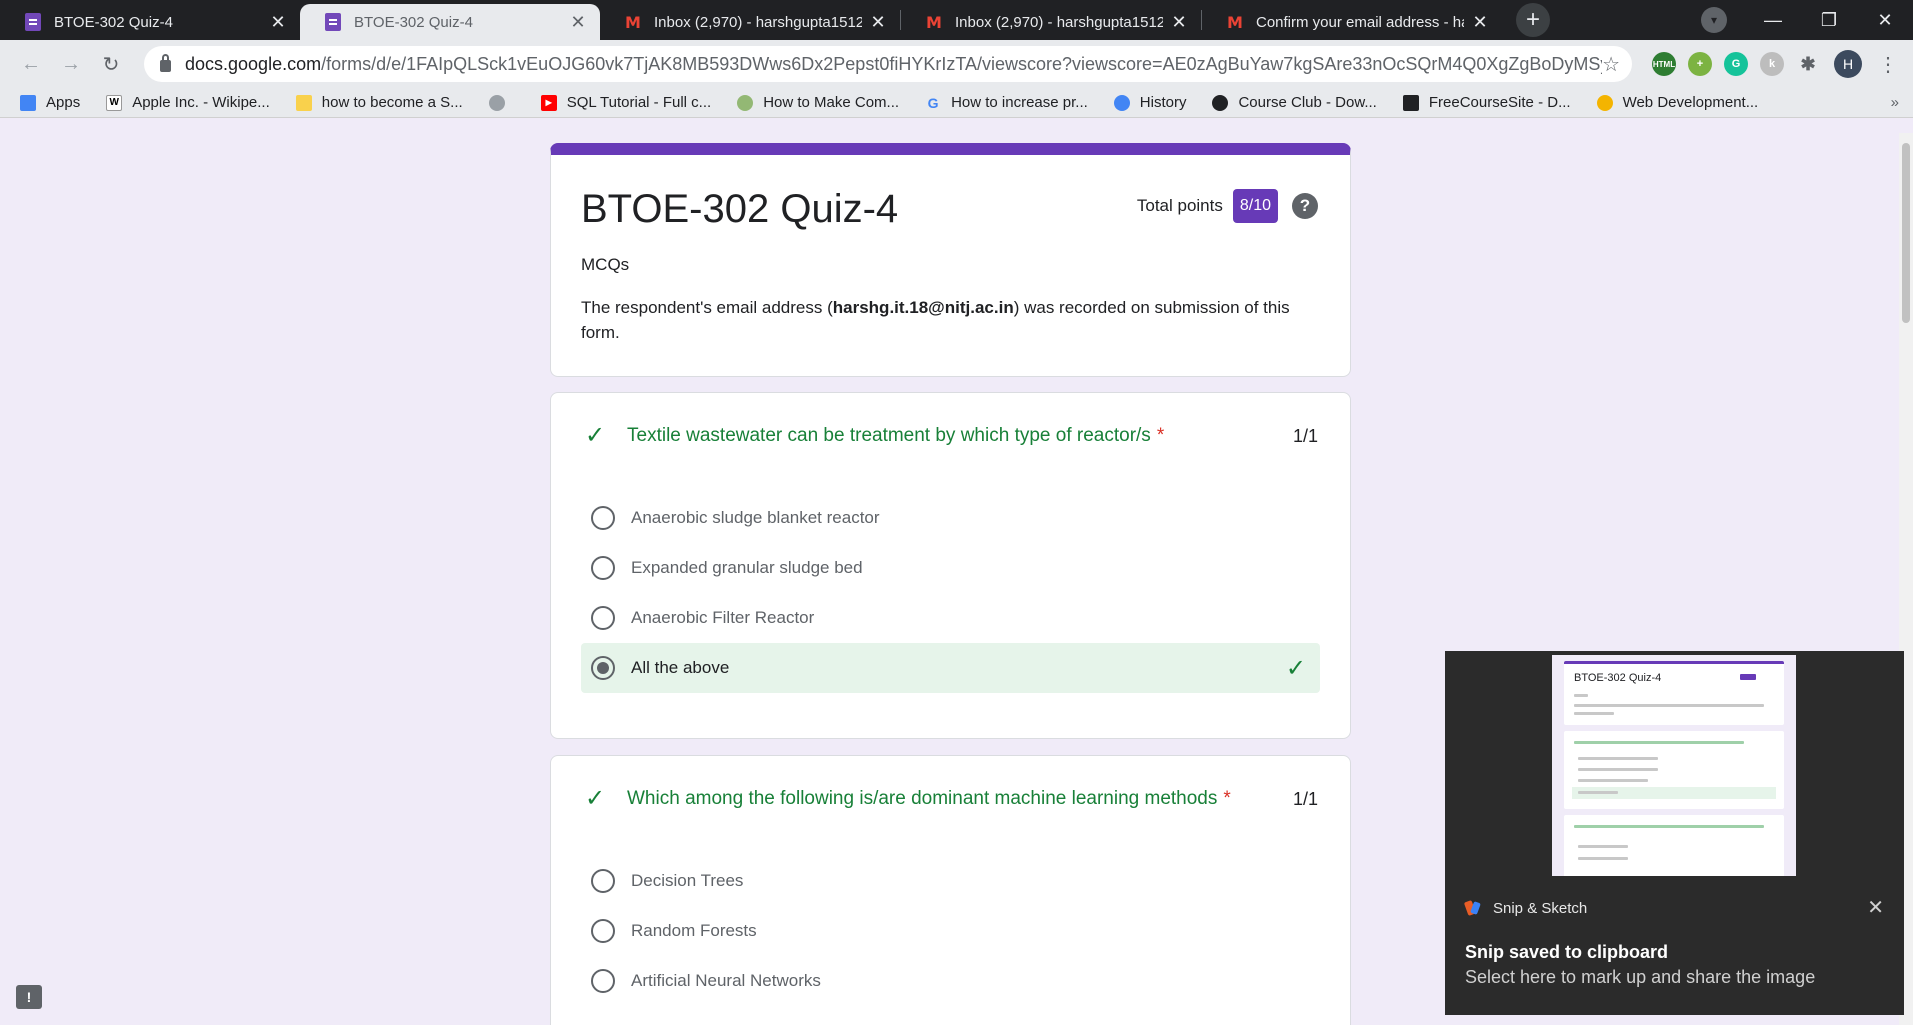  I want to click on tab-title: Confirm your email address - har, so click(1360, 22).